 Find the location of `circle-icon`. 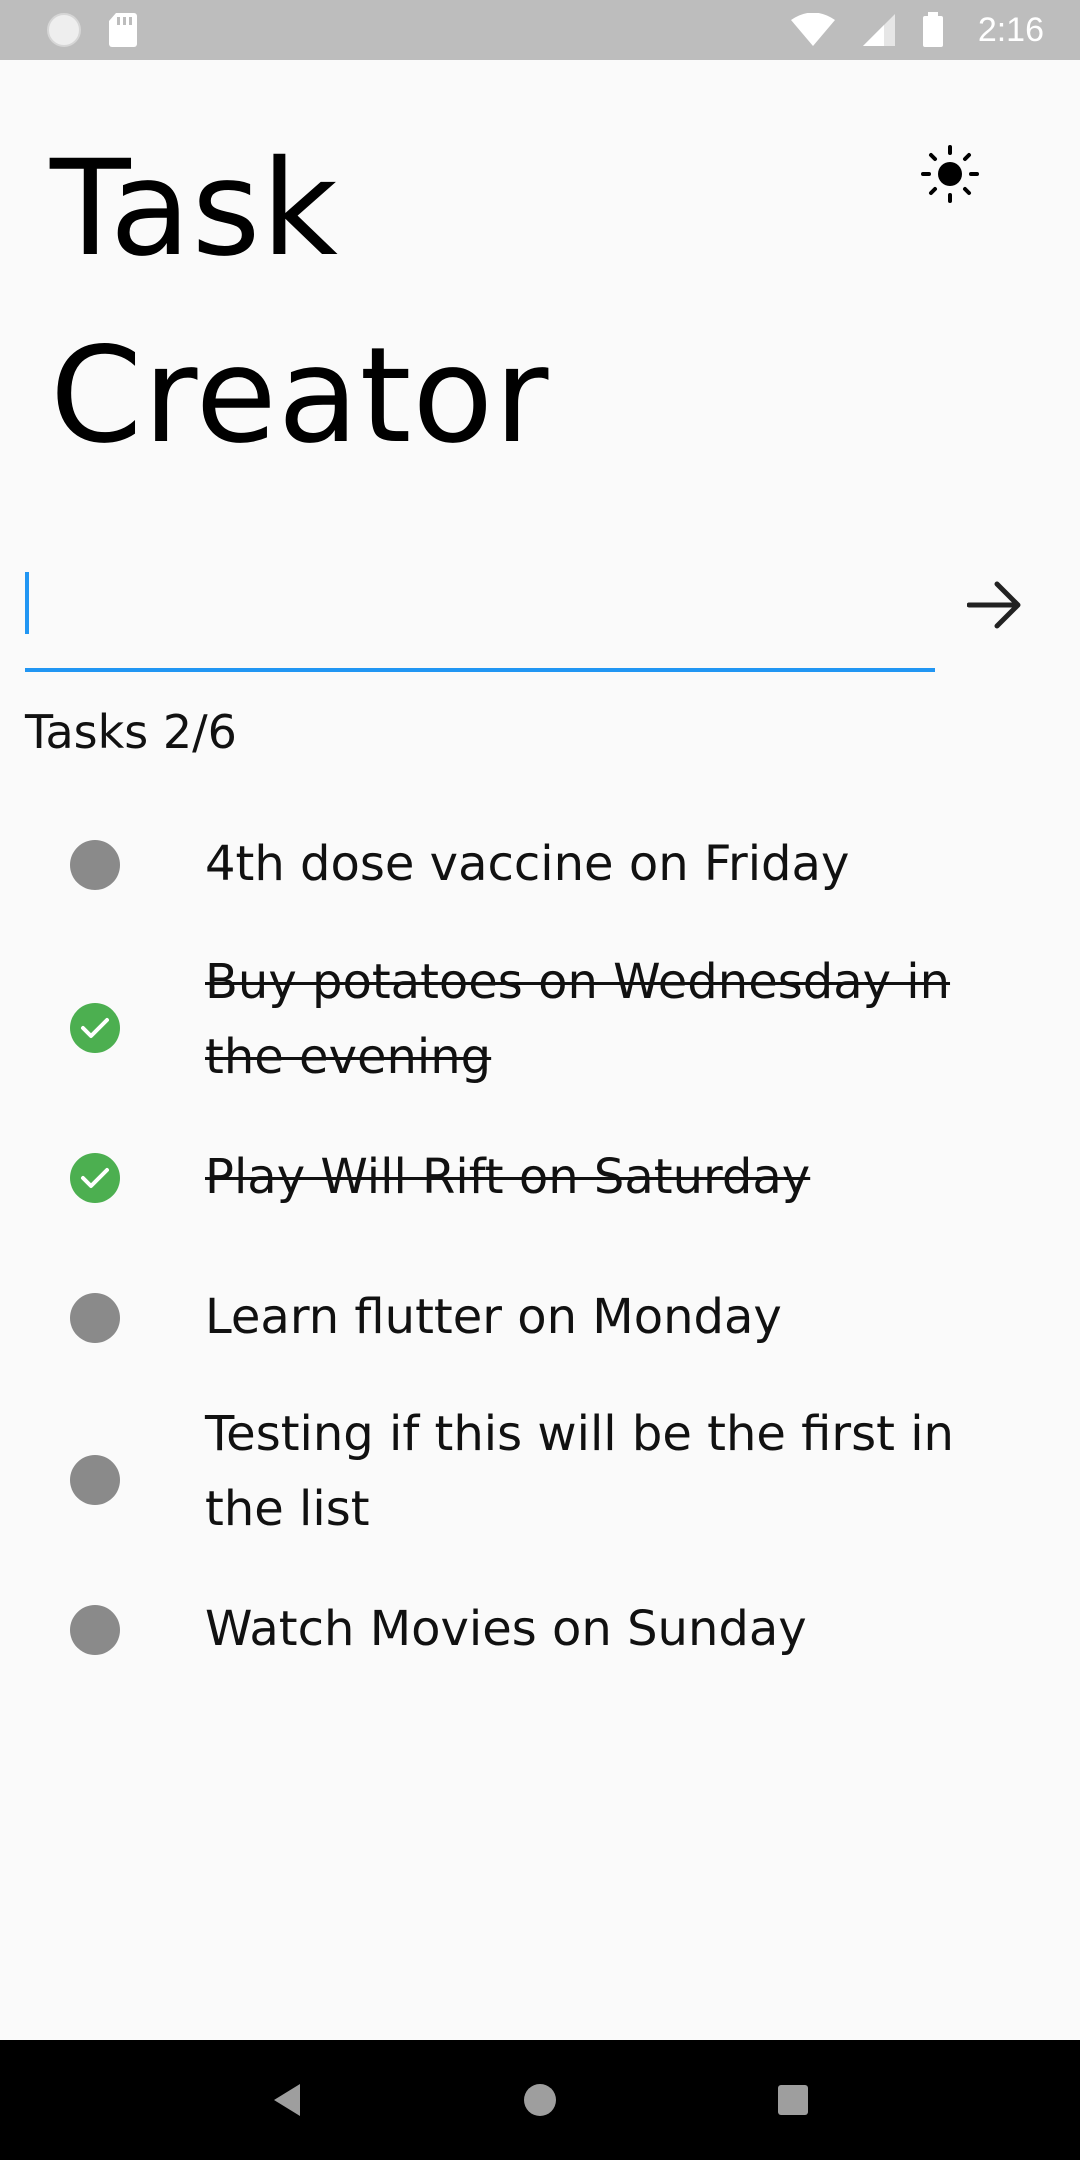

circle-icon is located at coordinates (64, 30).